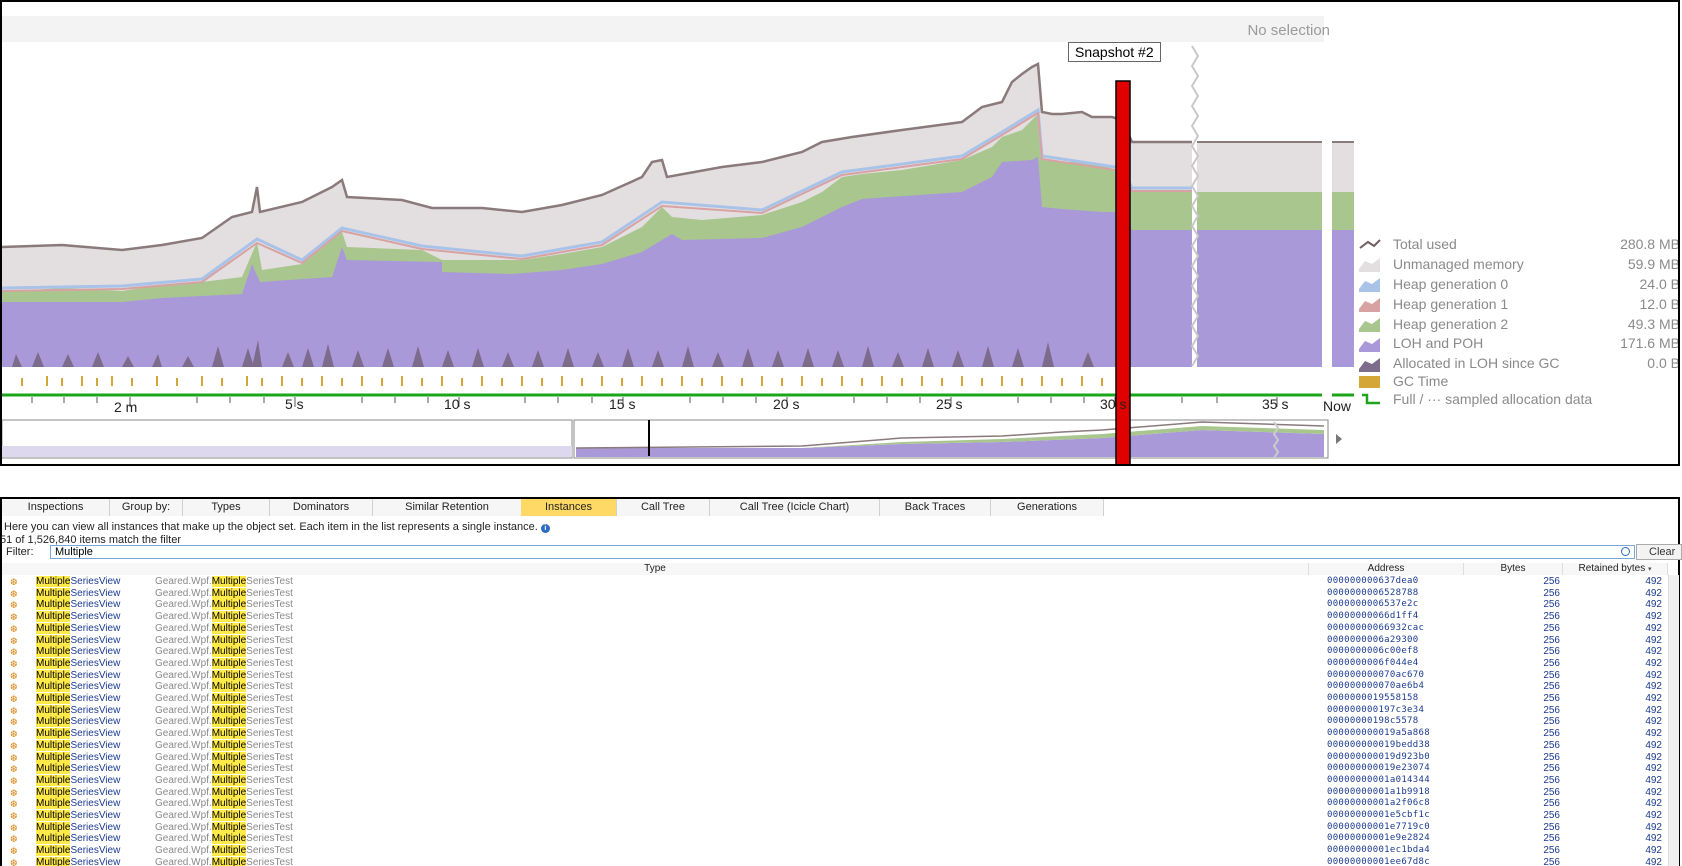  Describe the element at coordinates (1513, 569) in the screenshot. I see `column-header-bytes: Bytes` at that location.